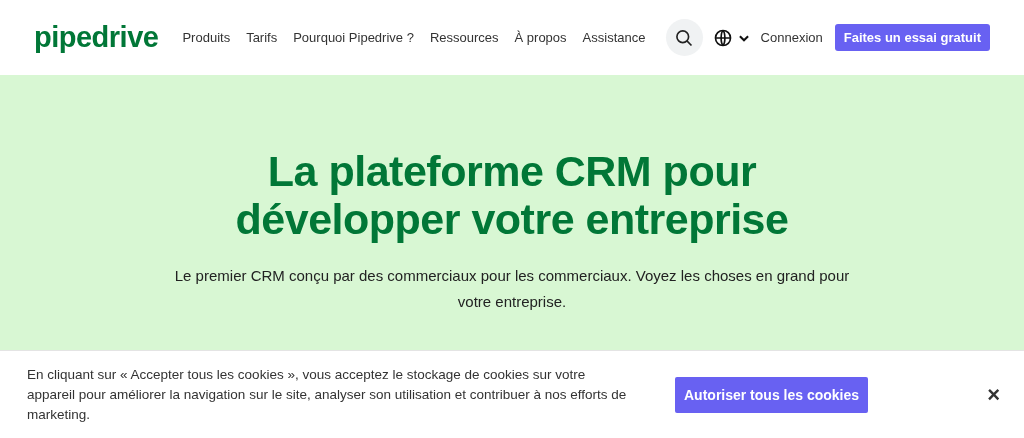 Image resolution: width=1024 pixels, height=438 pixels. I want to click on search-icon, so click(684, 37).